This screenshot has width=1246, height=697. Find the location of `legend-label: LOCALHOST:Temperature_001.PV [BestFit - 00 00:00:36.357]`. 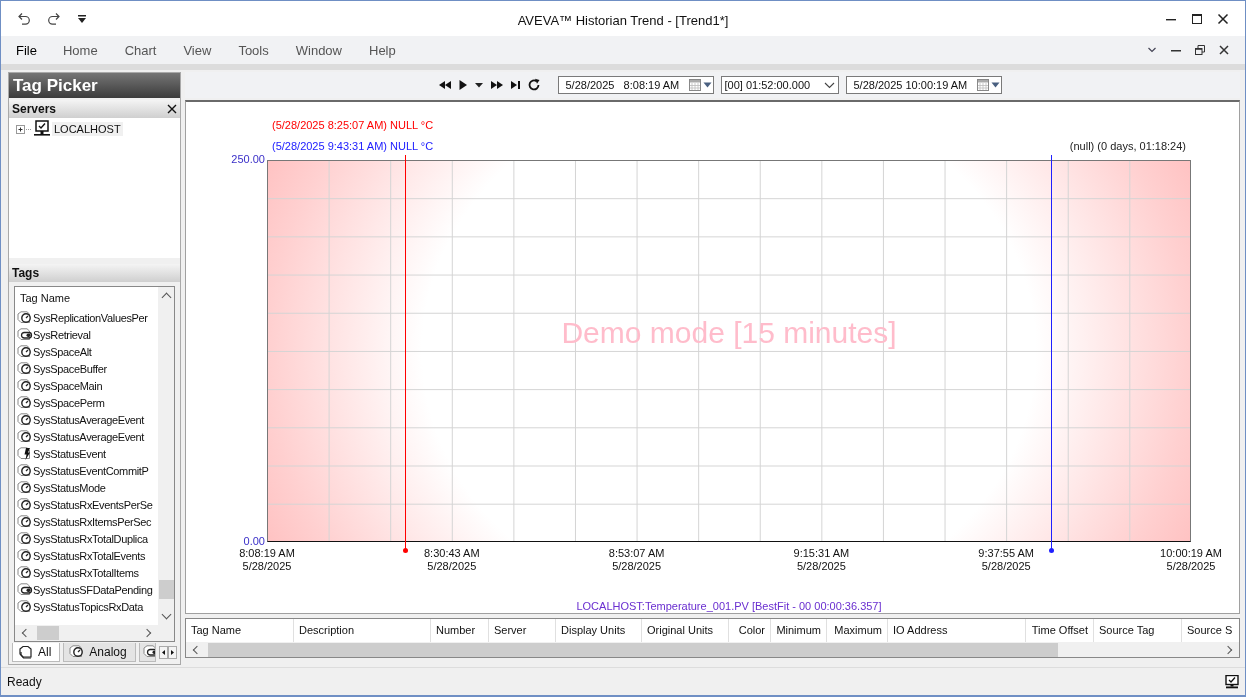

legend-label: LOCALHOST:Temperature_001.PV [BestFit - 00 00:00:36.357] is located at coordinates (729, 606).